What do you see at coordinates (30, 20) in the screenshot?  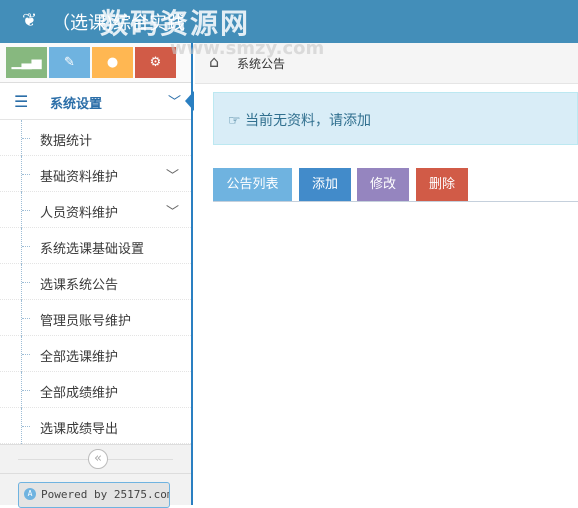 I see `leaf-icon: ❦` at bounding box center [30, 20].